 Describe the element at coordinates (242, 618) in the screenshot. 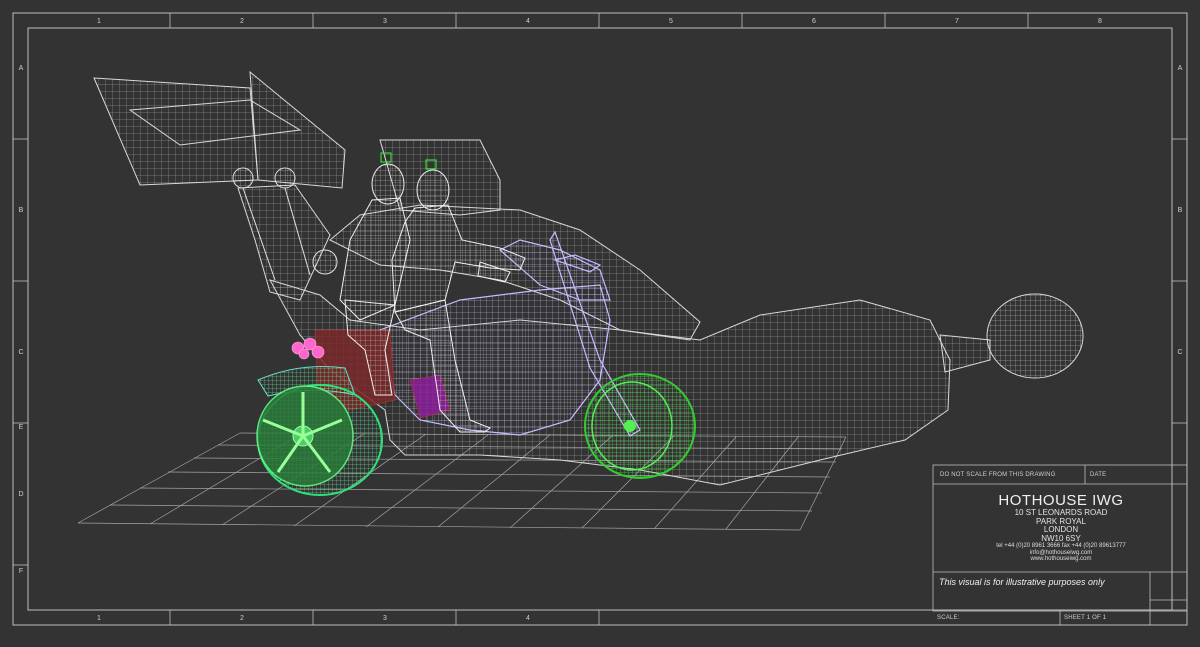

I see `col-label-bottom: 2` at that location.